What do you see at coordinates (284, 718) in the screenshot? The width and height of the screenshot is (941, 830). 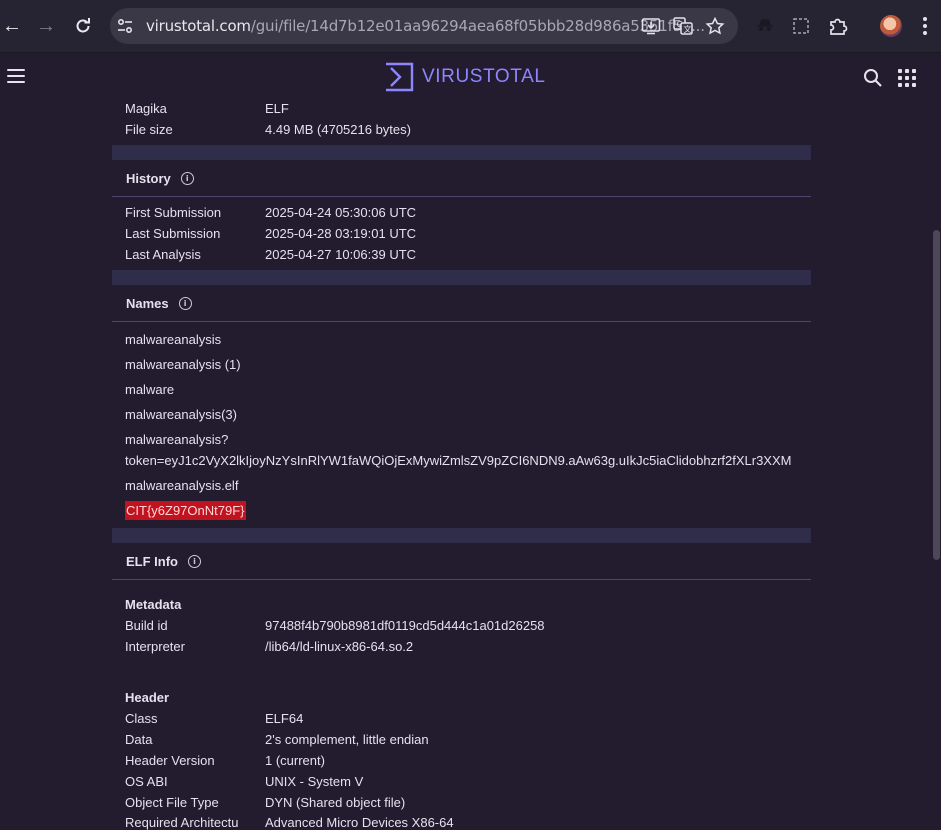 I see `header-value: ELF64` at bounding box center [284, 718].